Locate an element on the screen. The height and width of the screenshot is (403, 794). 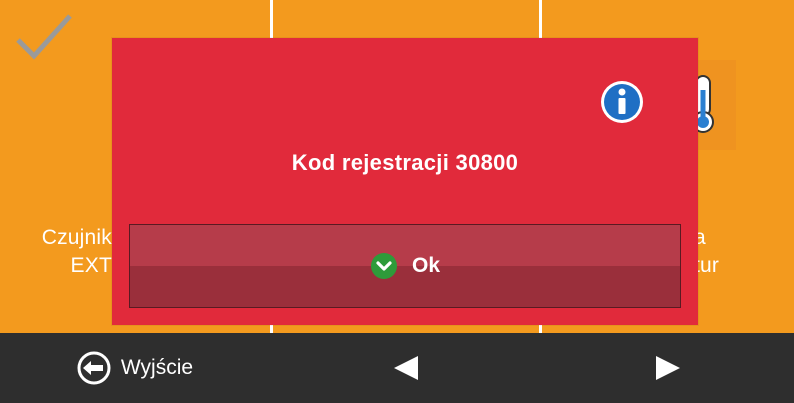
right-tile-line1: a is located at coordinates (700, 237).